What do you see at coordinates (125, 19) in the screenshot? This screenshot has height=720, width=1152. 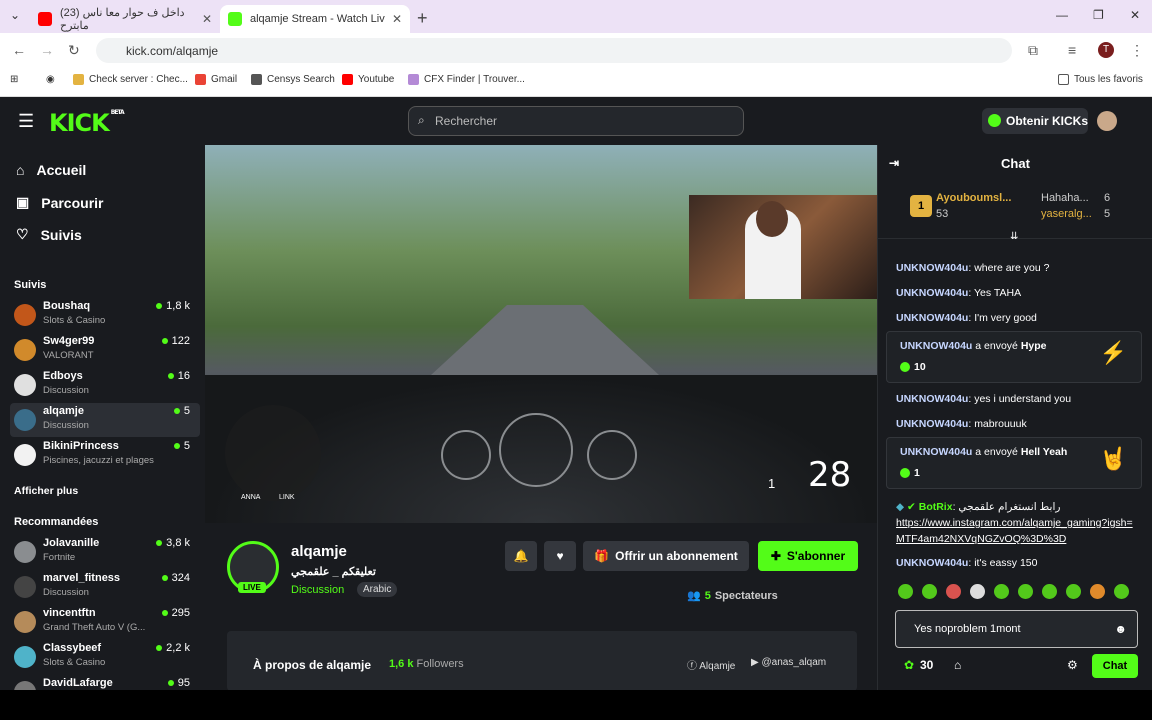 I see `tab-youtube: (23) داخل ف حوار معا ناس مابترح ✕` at bounding box center [125, 19].